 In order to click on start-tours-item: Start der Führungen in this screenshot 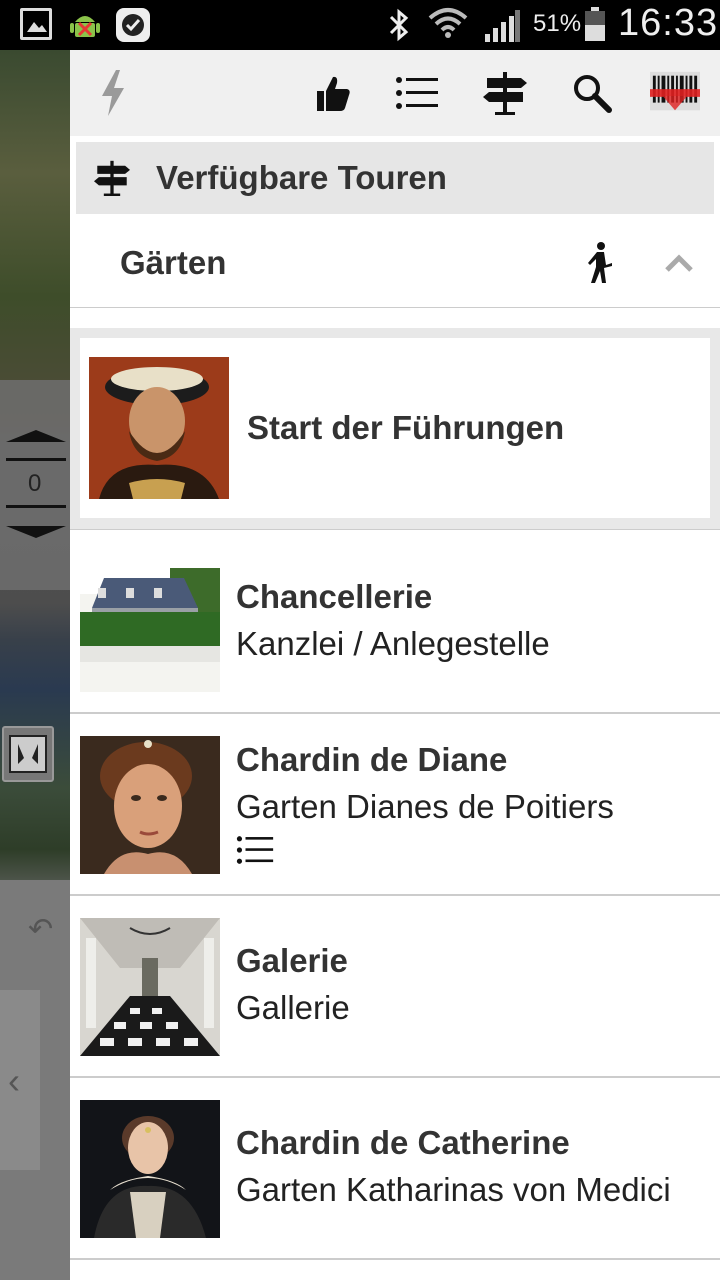, I will do `click(395, 428)`.